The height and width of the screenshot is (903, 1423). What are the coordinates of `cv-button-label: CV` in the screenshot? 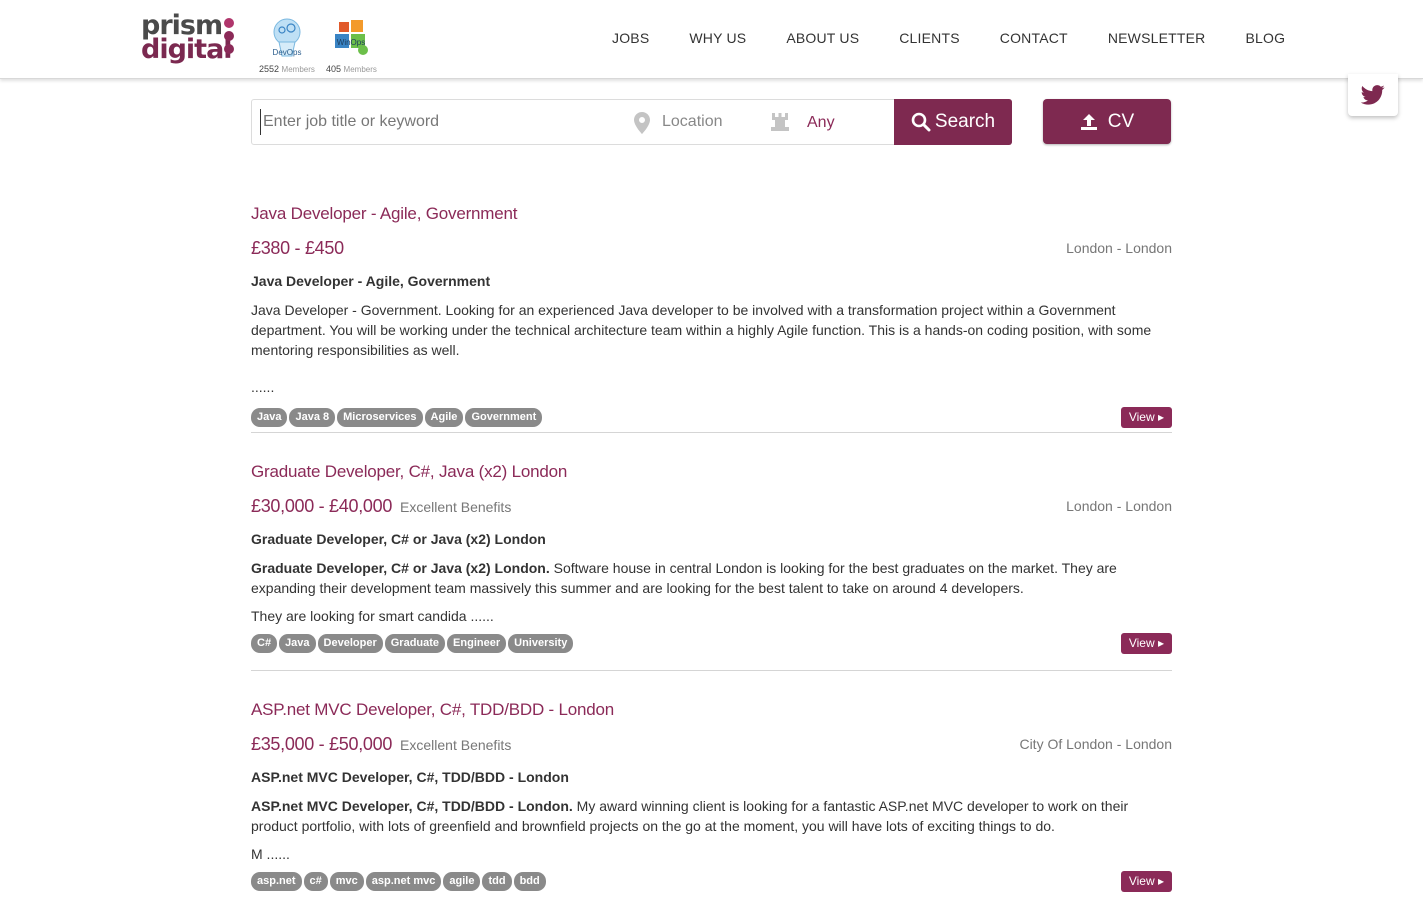 It's located at (1121, 121).